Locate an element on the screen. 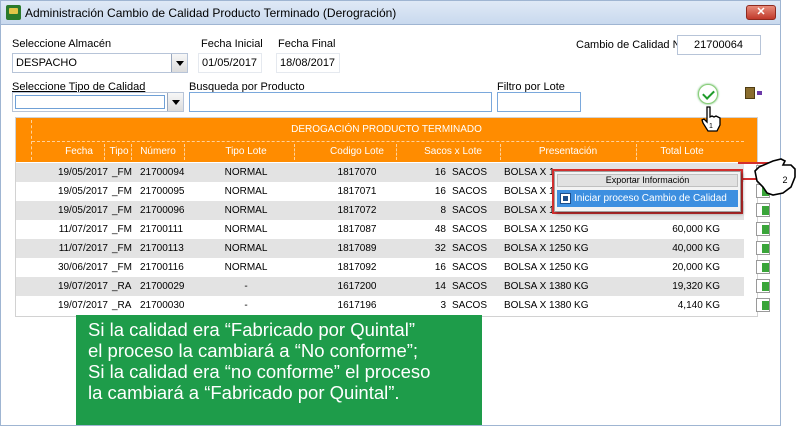 Image resolution: width=800 pixels, height=426 pixels. cell-codigo-lote: 1817071 is located at coordinates (357, 191).